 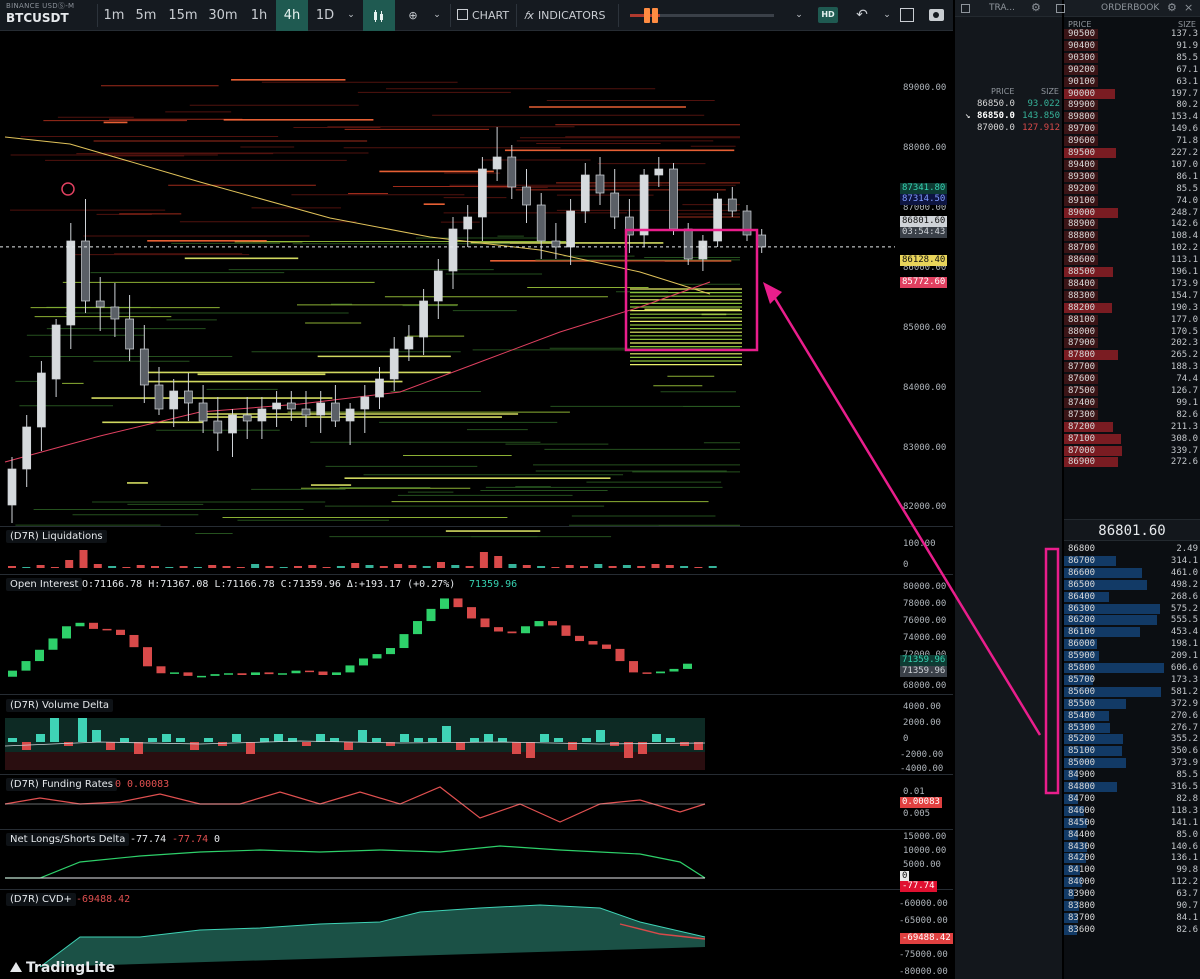 I want to click on ask-row: 89100 74.0, so click(x=1132, y=201).